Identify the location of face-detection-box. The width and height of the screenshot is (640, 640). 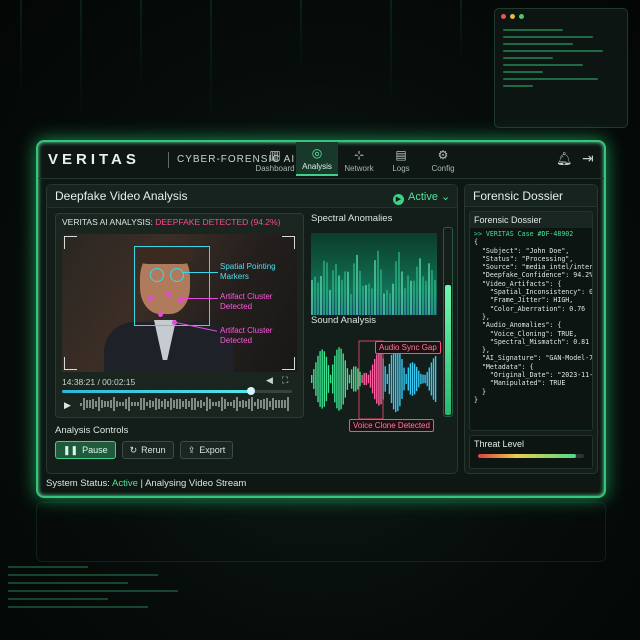
(172, 286).